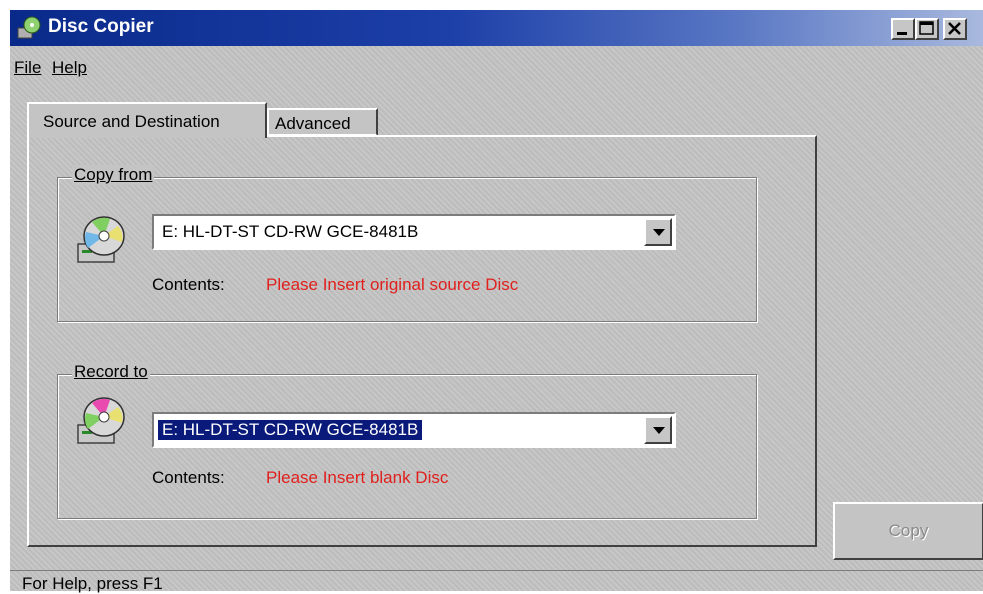 The width and height of the screenshot is (983, 594). I want to click on record-to-label-text: Record to, so click(111, 371).